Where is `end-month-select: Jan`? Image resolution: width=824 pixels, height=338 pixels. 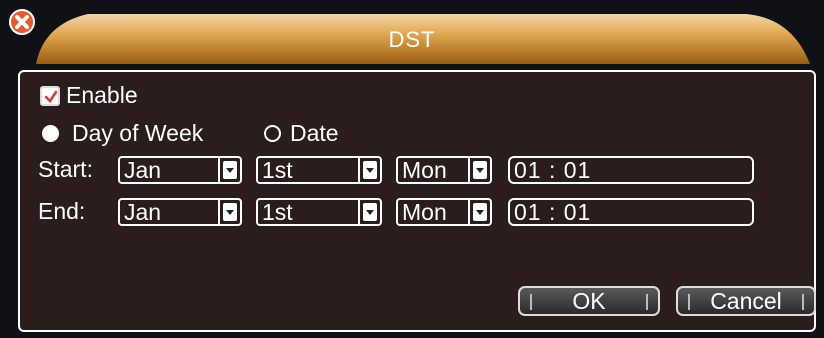
end-month-select: Jan is located at coordinates (180, 212).